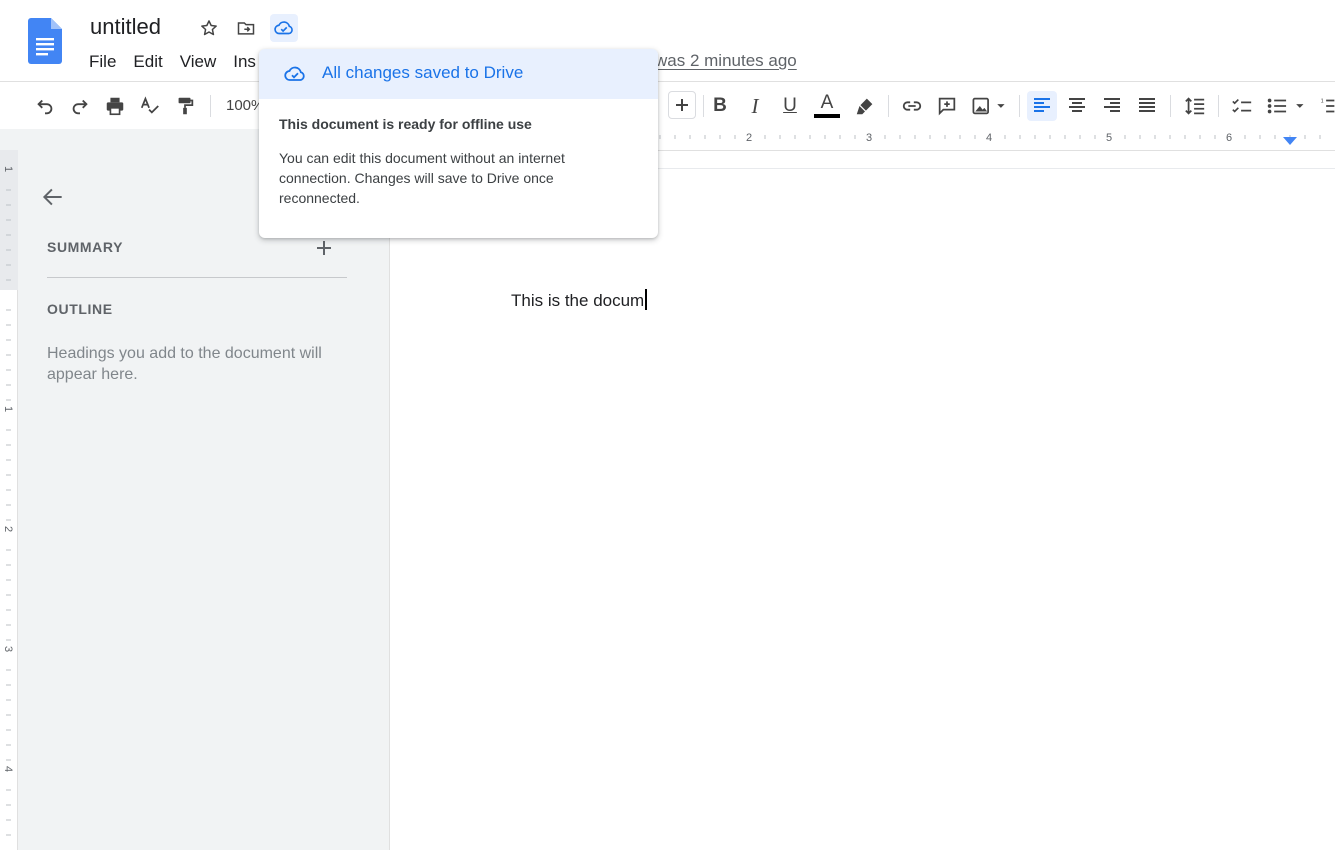  Describe the element at coordinates (1242, 106) in the screenshot. I see `checklist-icon` at that location.